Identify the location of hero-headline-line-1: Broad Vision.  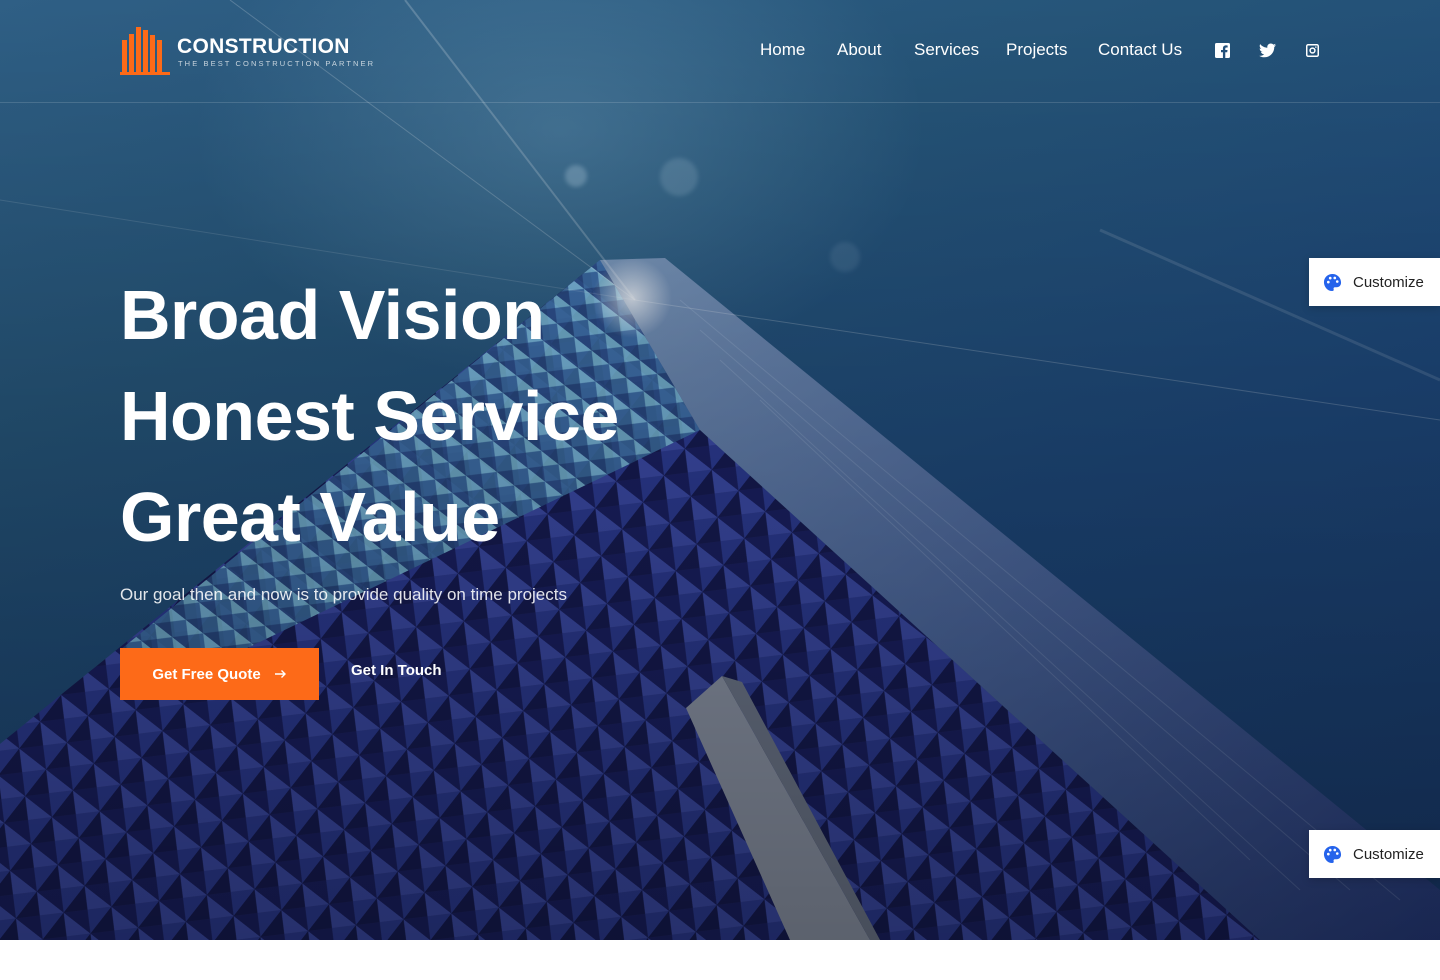
(332, 315).